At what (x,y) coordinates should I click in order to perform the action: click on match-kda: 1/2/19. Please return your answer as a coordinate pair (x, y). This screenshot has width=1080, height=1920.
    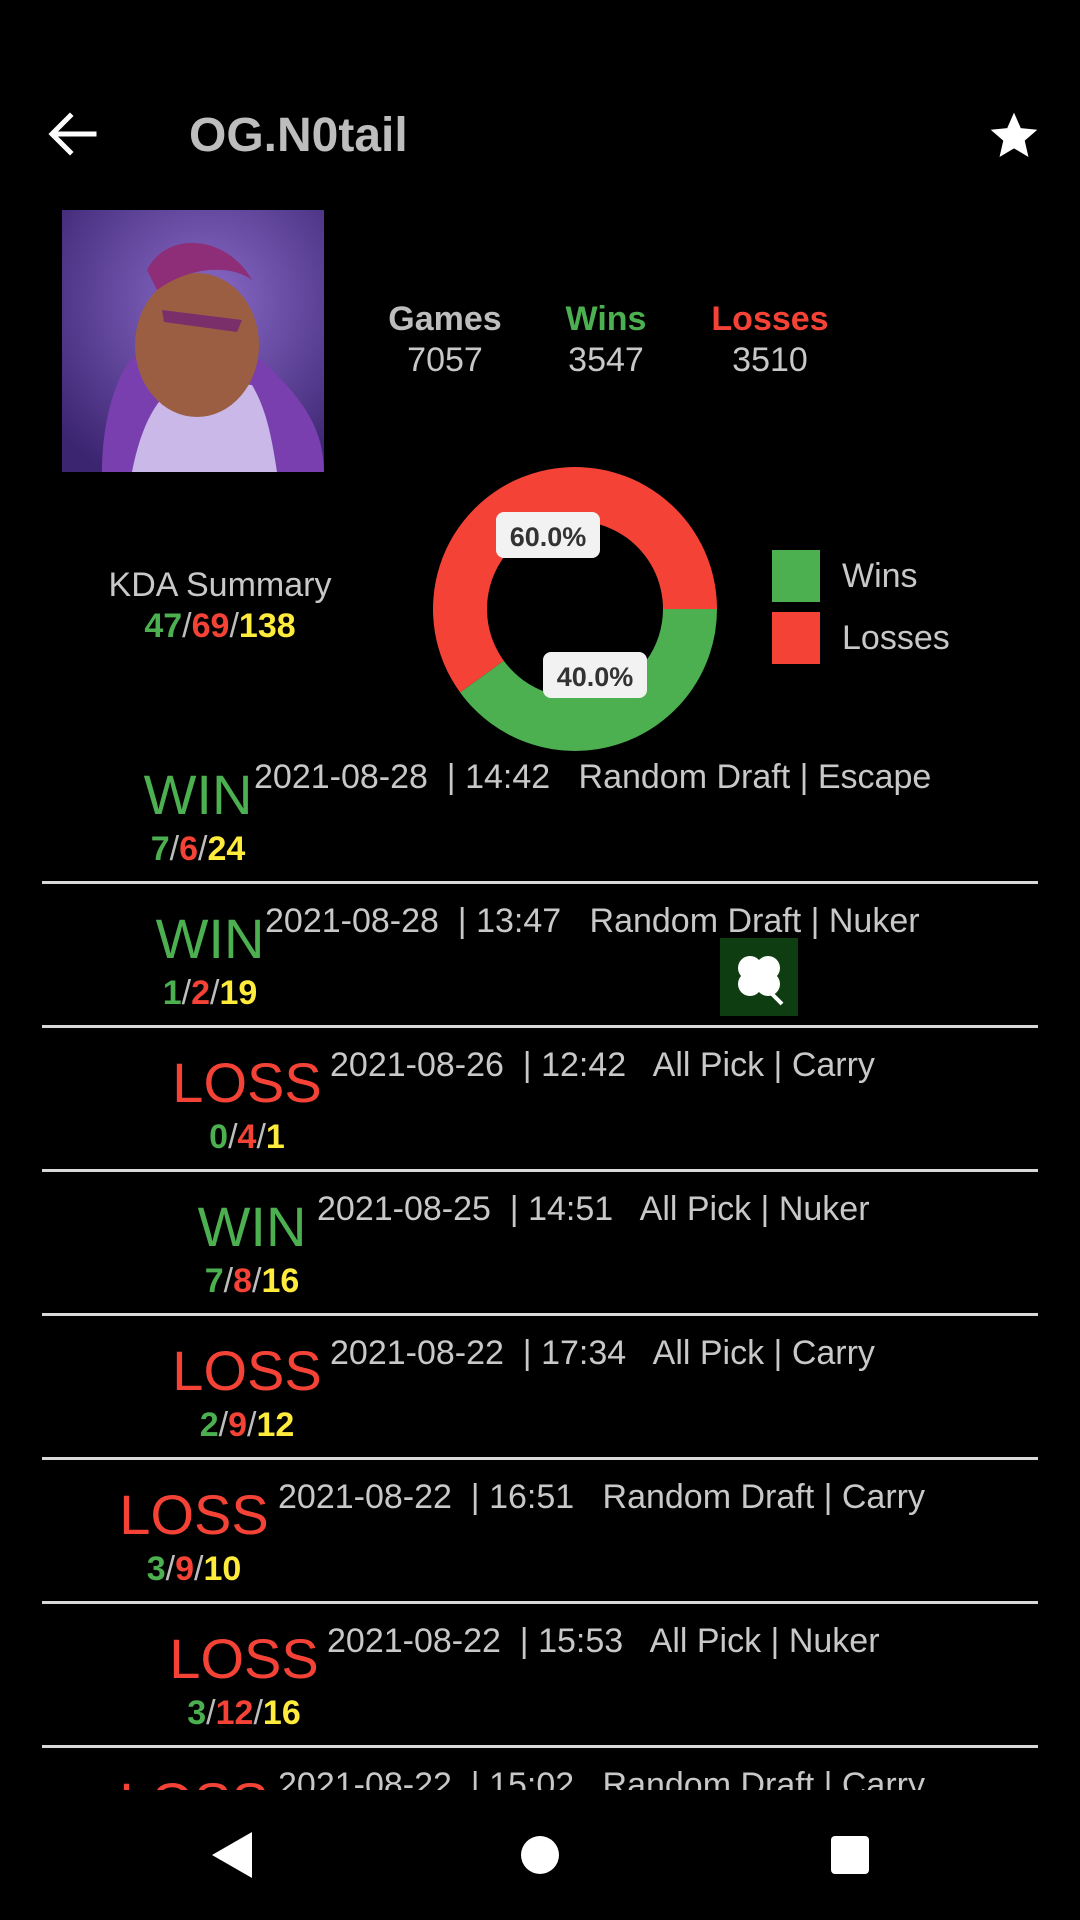
    Looking at the image, I should click on (210, 993).